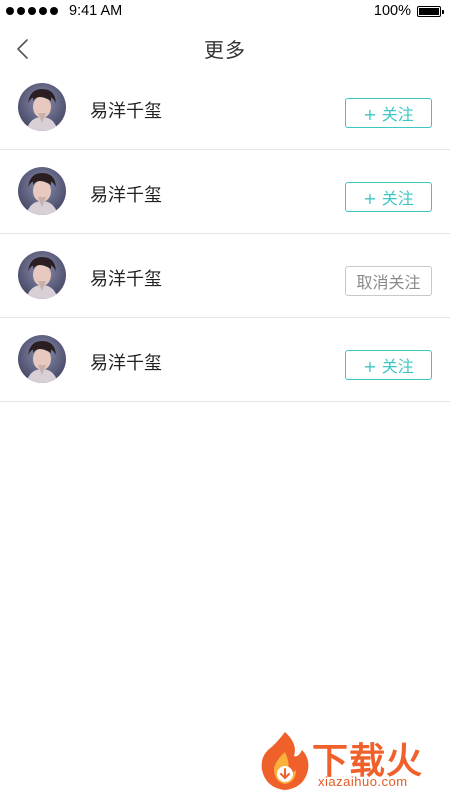 The width and height of the screenshot is (450, 800). Describe the element at coordinates (225, 276) in the screenshot. I see `list-item: 易洋千玺 取消关注` at that location.